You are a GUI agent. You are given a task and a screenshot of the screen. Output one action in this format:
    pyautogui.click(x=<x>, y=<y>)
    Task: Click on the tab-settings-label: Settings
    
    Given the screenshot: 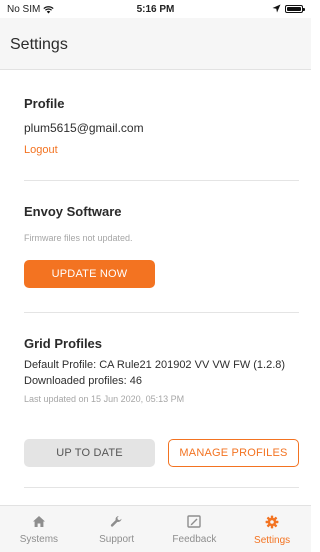 What is the action you would take?
    pyautogui.click(x=272, y=540)
    